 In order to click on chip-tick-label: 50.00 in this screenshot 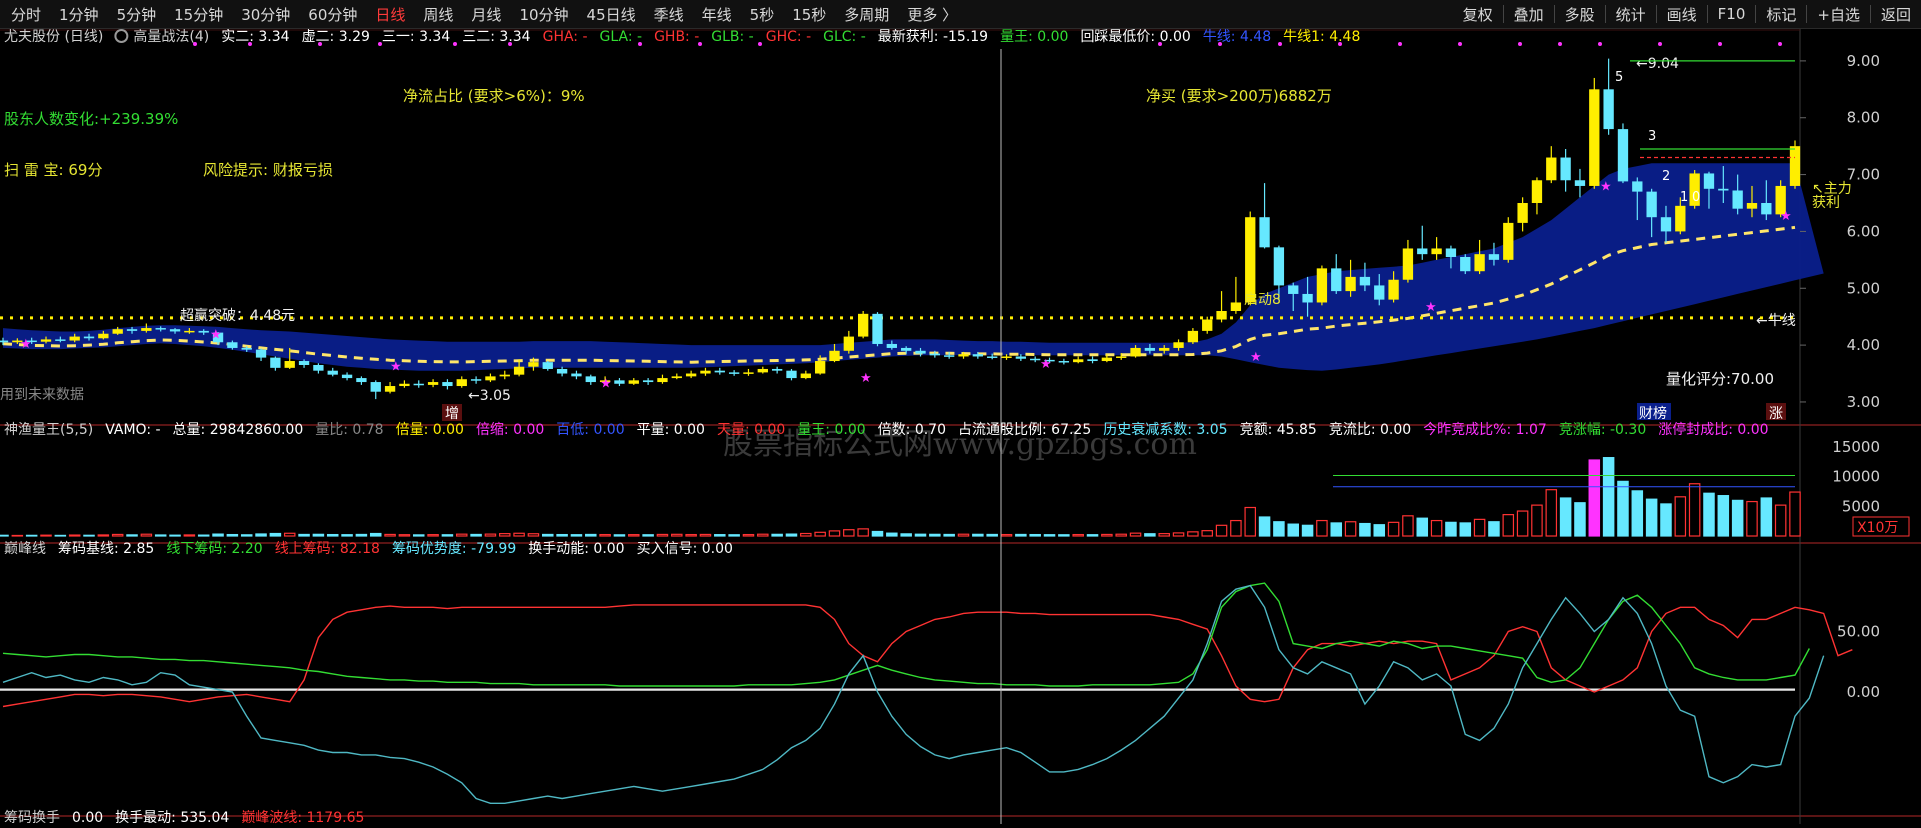, I will do `click(1858, 632)`.